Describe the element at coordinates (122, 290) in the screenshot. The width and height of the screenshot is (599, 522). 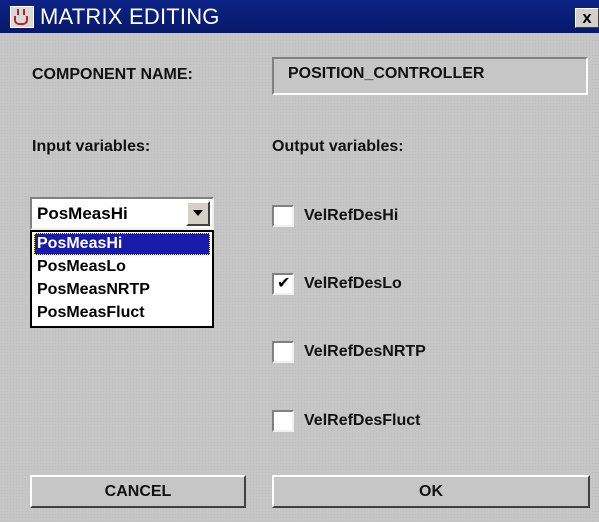
I see `dropdown-option: PosMeasNRTP` at that location.